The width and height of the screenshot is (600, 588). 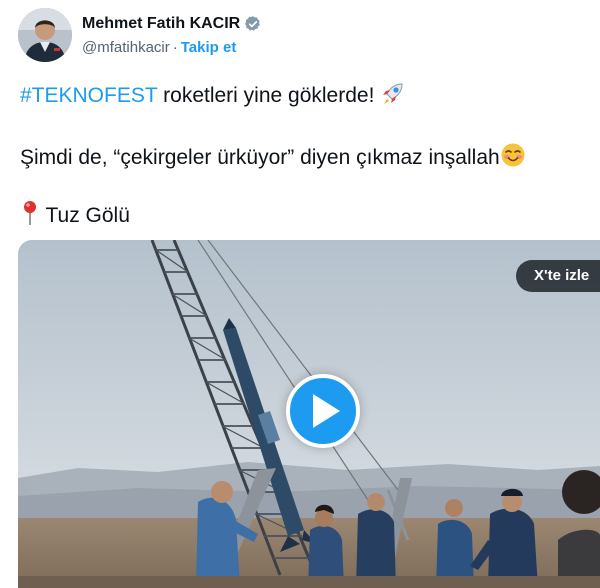 I want to click on round-pushpin-emoji-icon, so click(x=30, y=216).